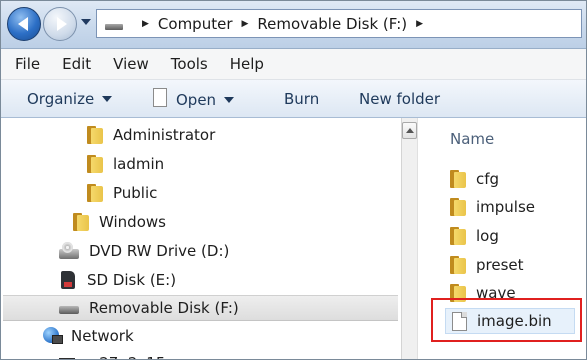  Describe the element at coordinates (189, 64) in the screenshot. I see `menu-tools: Tools` at that location.